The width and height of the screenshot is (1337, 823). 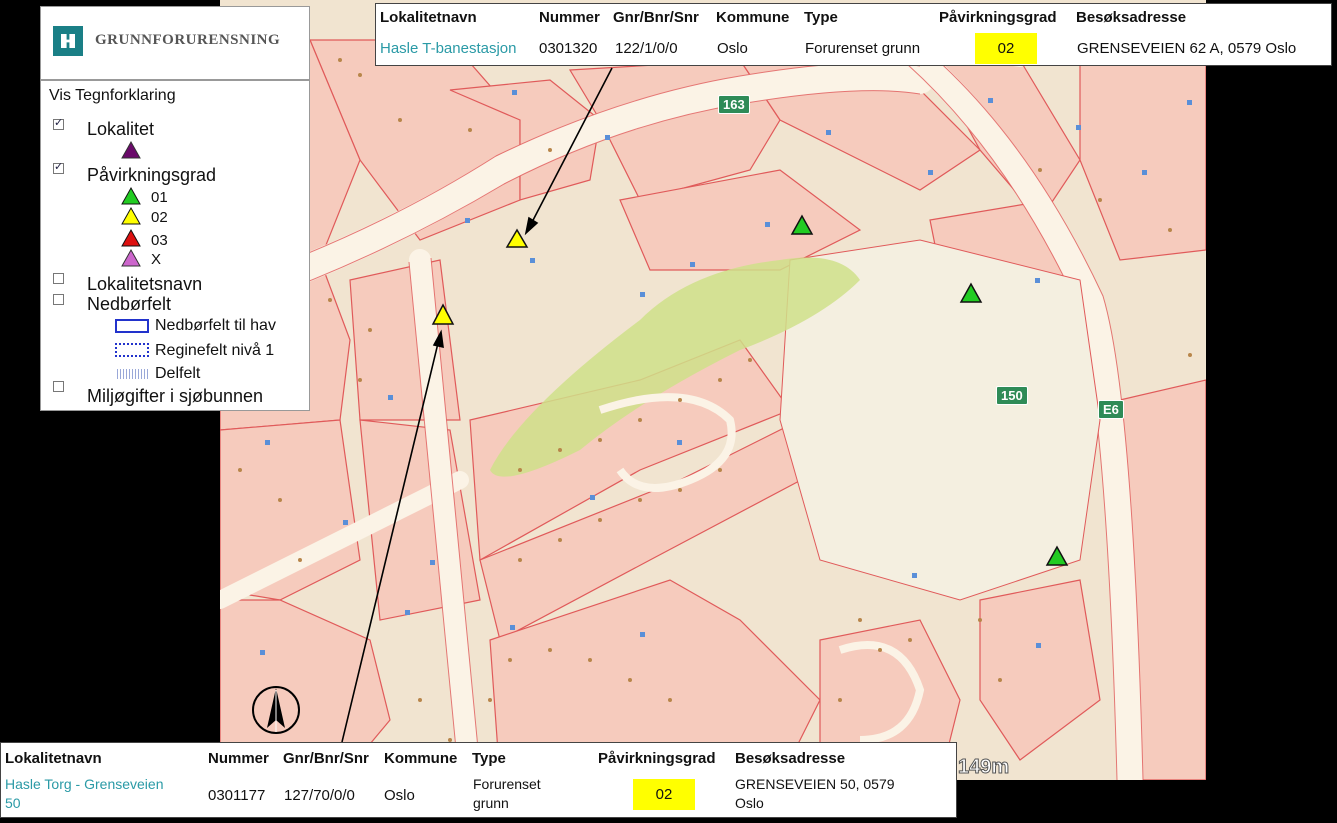 I want to click on grade-01-triangle-icon, so click(x=131, y=196).